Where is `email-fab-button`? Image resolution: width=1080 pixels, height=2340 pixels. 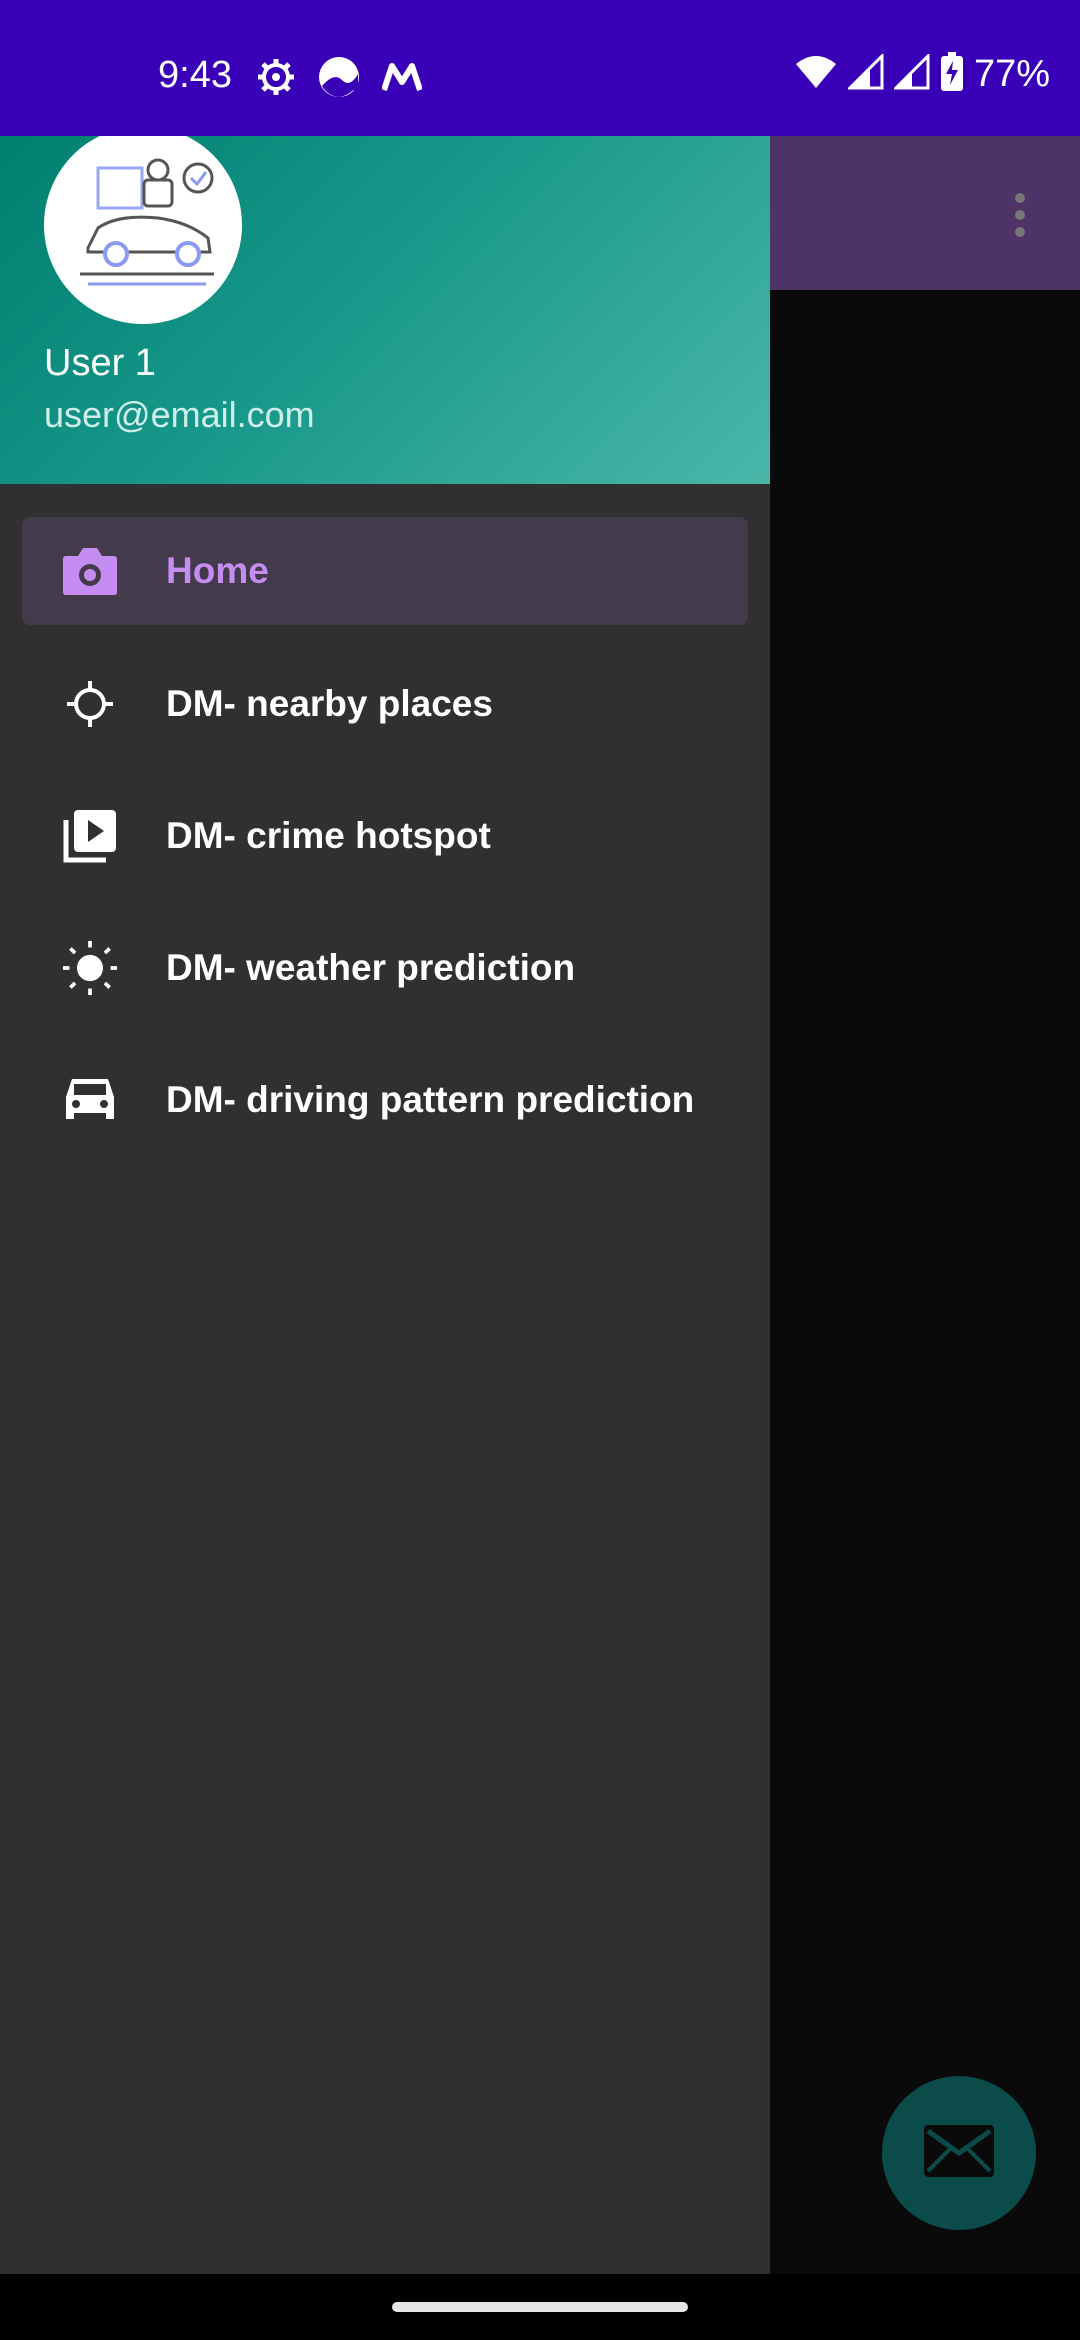
email-fab-button is located at coordinates (959, 2153).